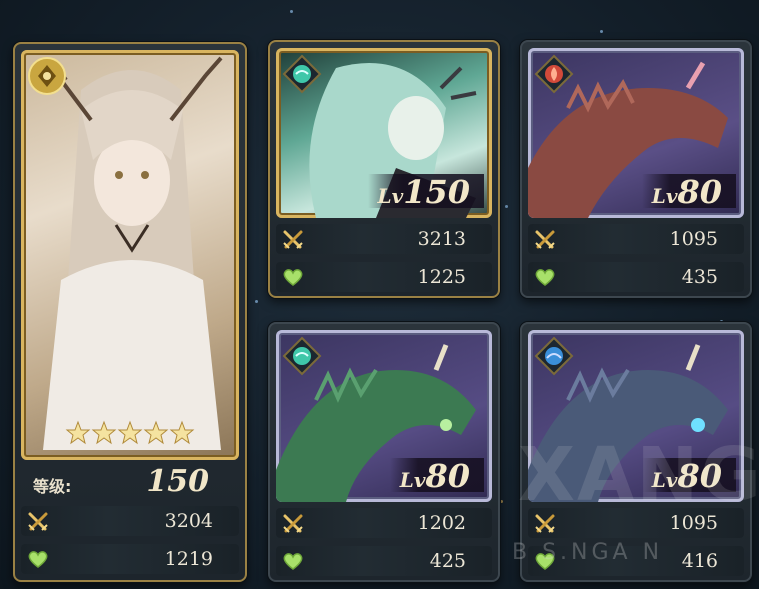 This screenshot has height=589, width=759. I want to click on hp-value: 425, so click(447, 561).